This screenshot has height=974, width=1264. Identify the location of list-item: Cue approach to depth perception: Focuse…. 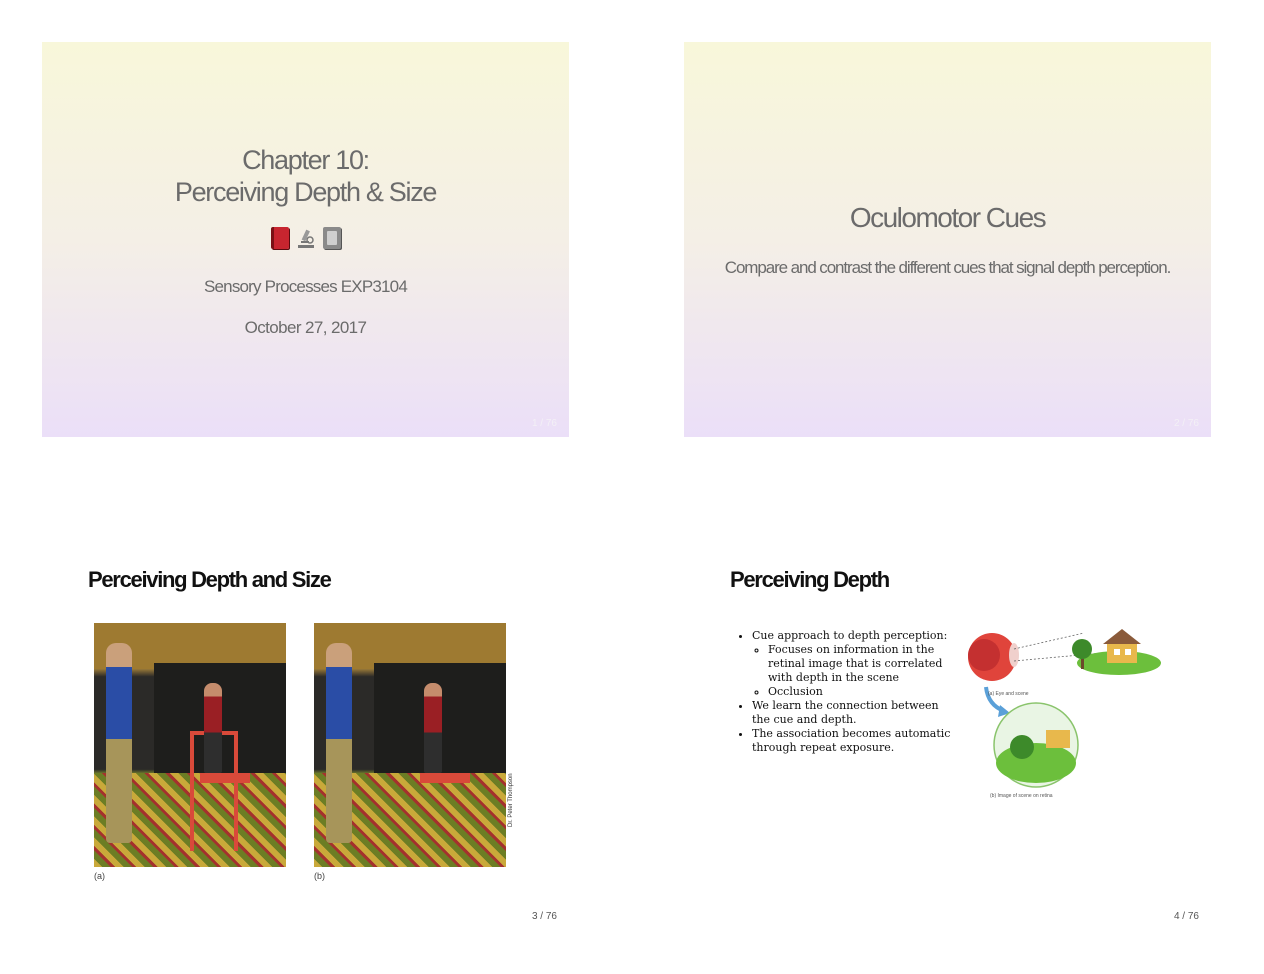
(852, 664).